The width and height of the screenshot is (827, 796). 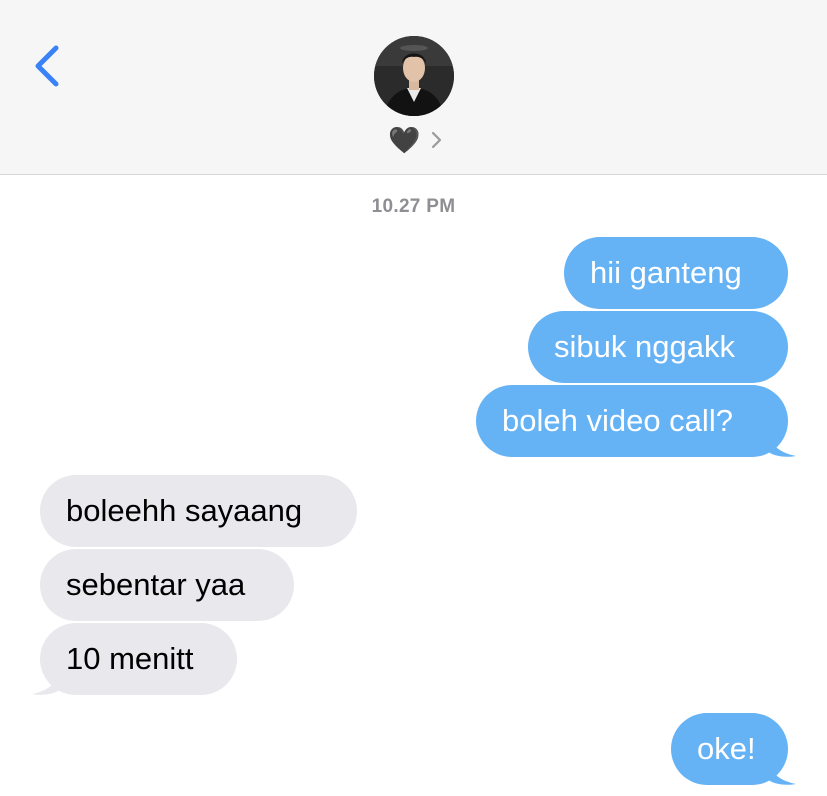 I want to click on contact-avatar, so click(x=414, y=76).